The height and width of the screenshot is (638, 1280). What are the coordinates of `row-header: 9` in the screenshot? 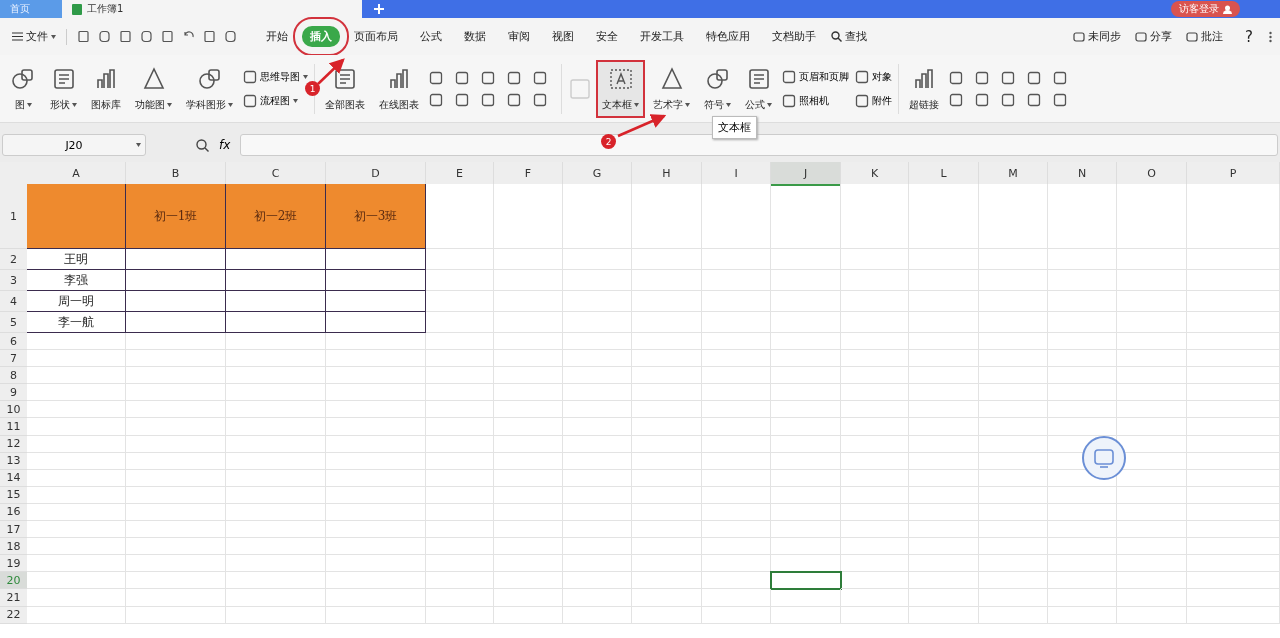 It's located at (13, 393).